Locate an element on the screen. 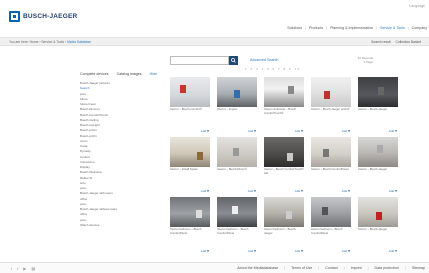 This screenshot has height=273, width=429. sidebar-tabs: Complete devices Catalog images Hide is located at coordinates (122, 74).